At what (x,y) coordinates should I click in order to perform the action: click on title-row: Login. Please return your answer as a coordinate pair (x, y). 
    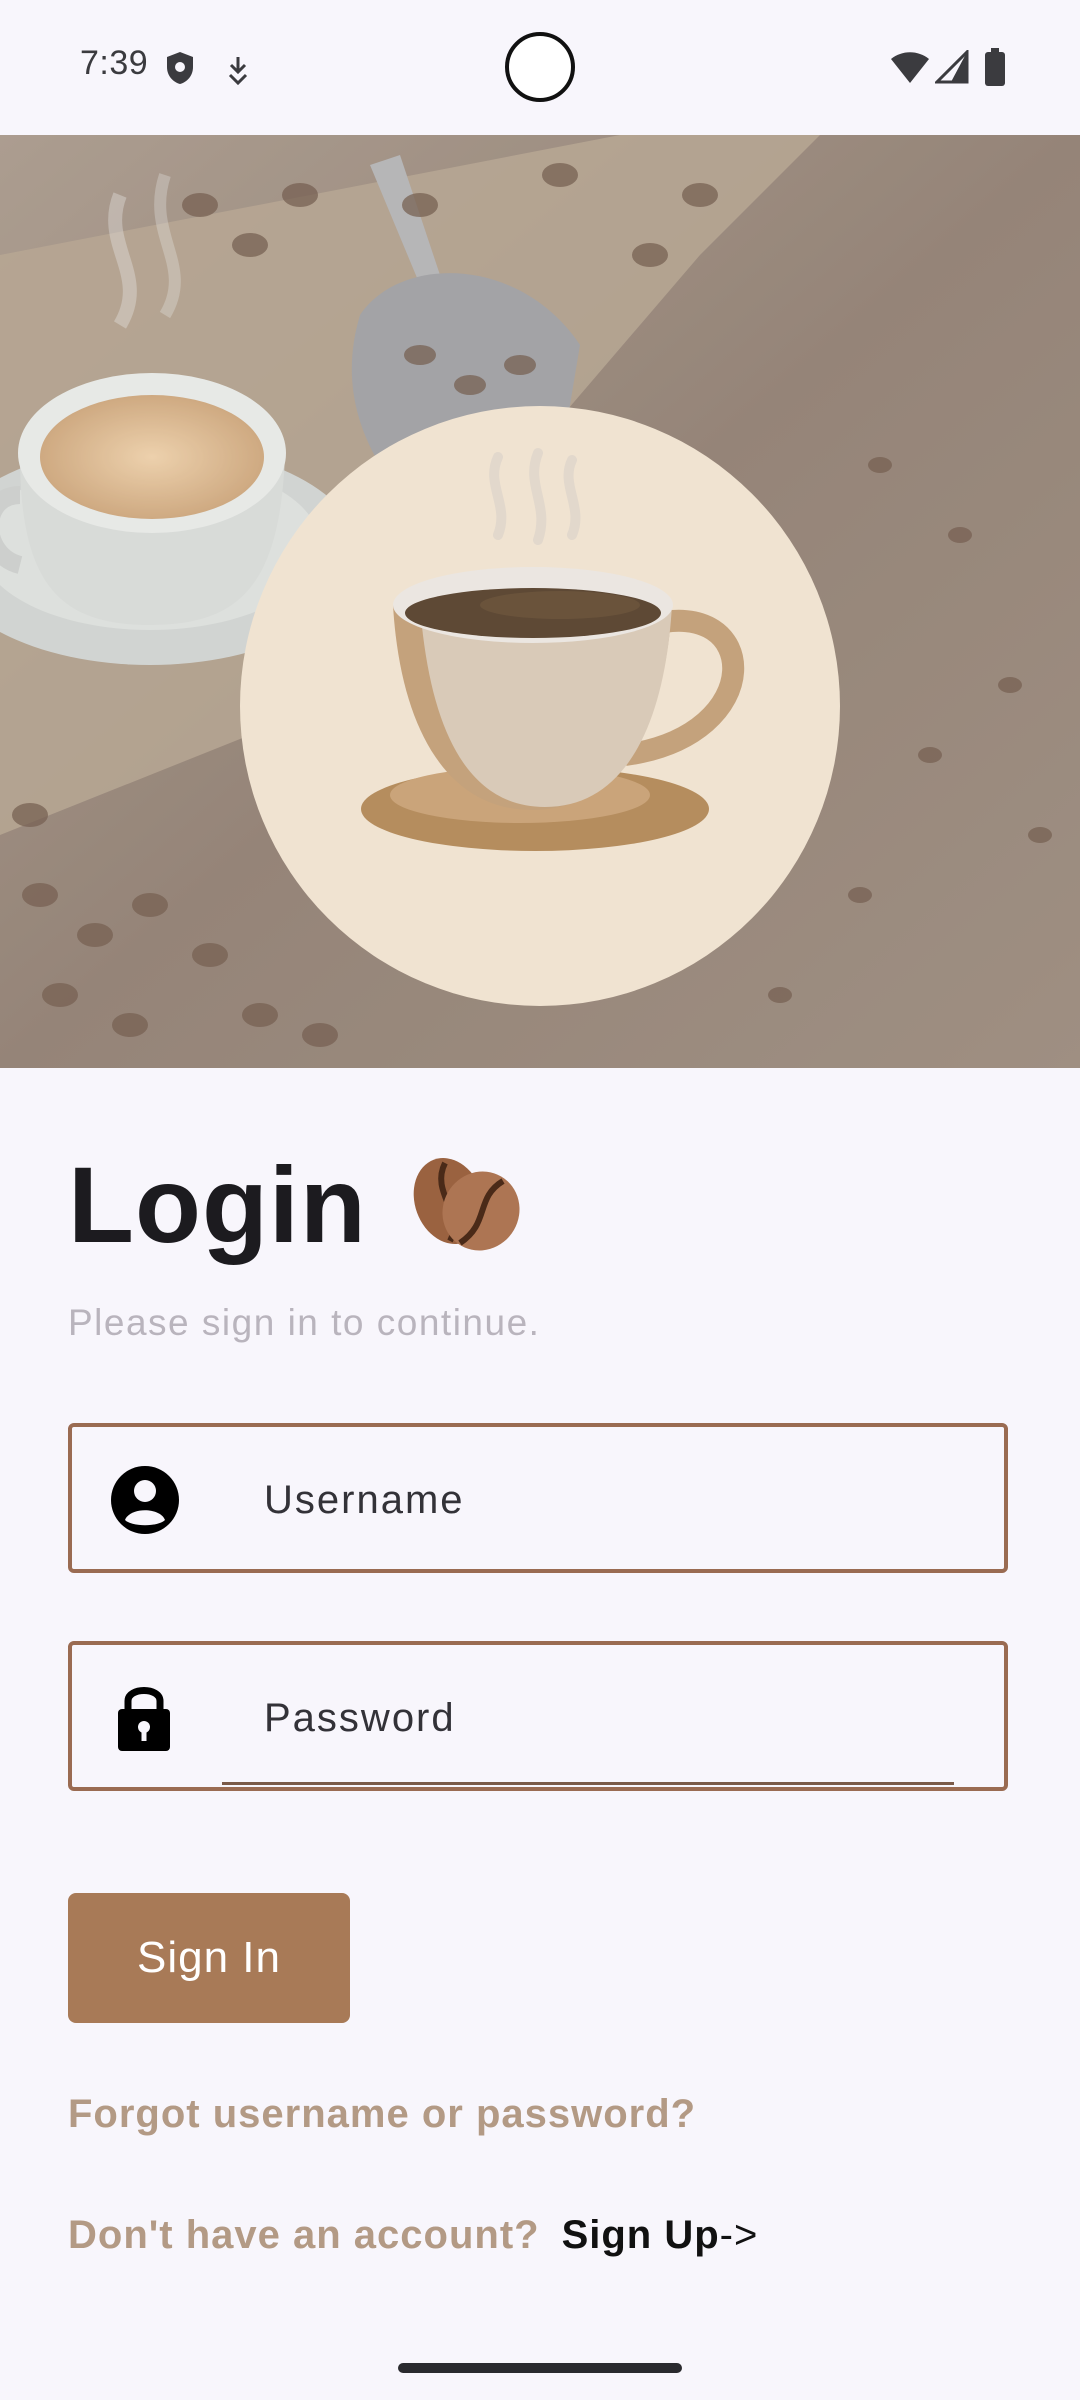
    Looking at the image, I should click on (296, 1205).